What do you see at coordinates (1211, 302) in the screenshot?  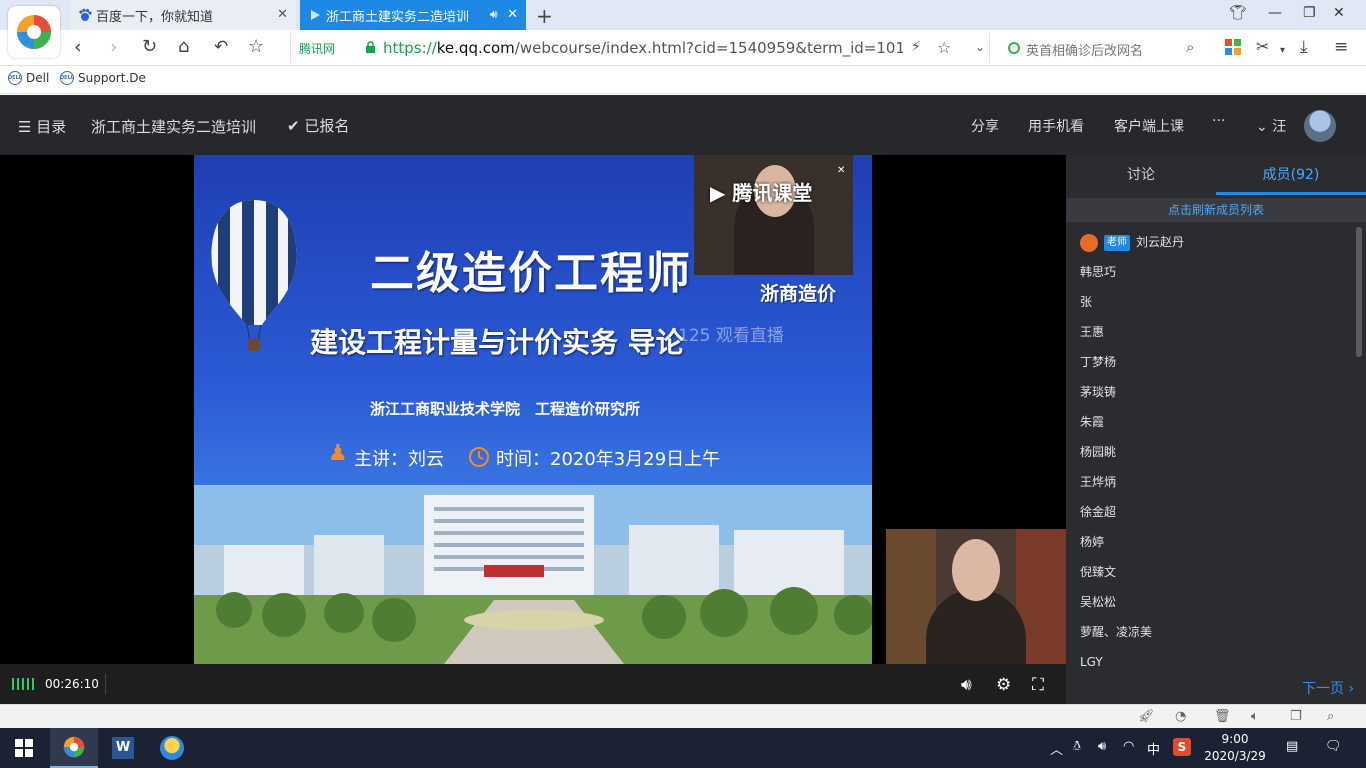 I see `list-item: 张` at bounding box center [1211, 302].